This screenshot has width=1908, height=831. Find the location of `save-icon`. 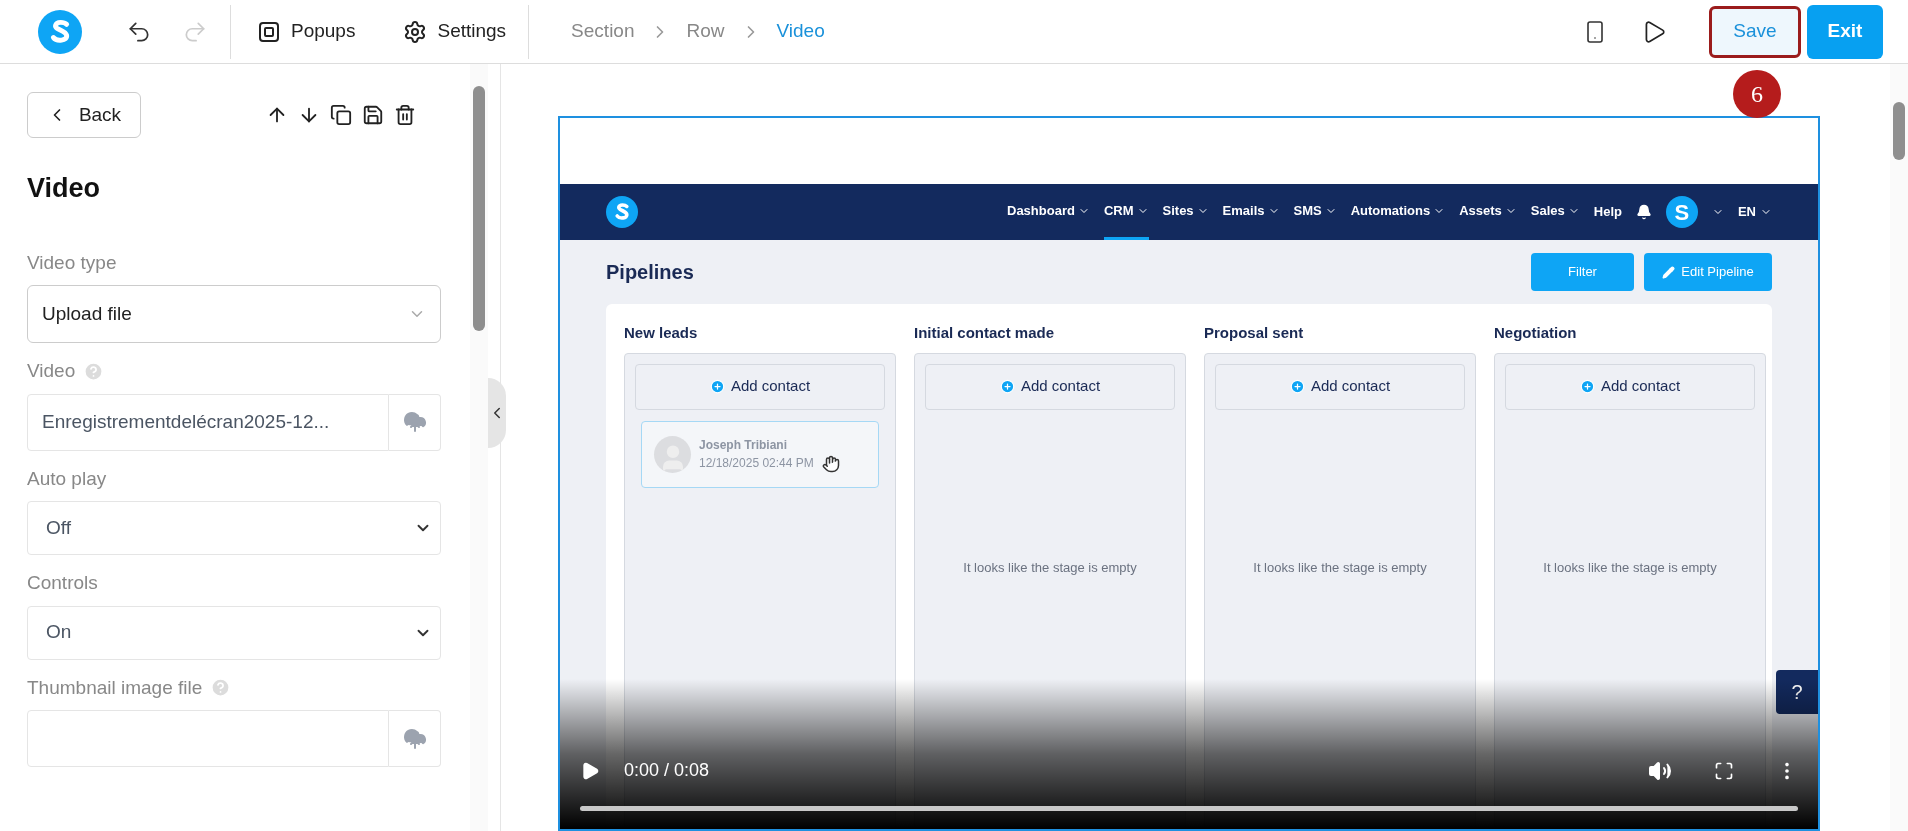

save-icon is located at coordinates (373, 115).